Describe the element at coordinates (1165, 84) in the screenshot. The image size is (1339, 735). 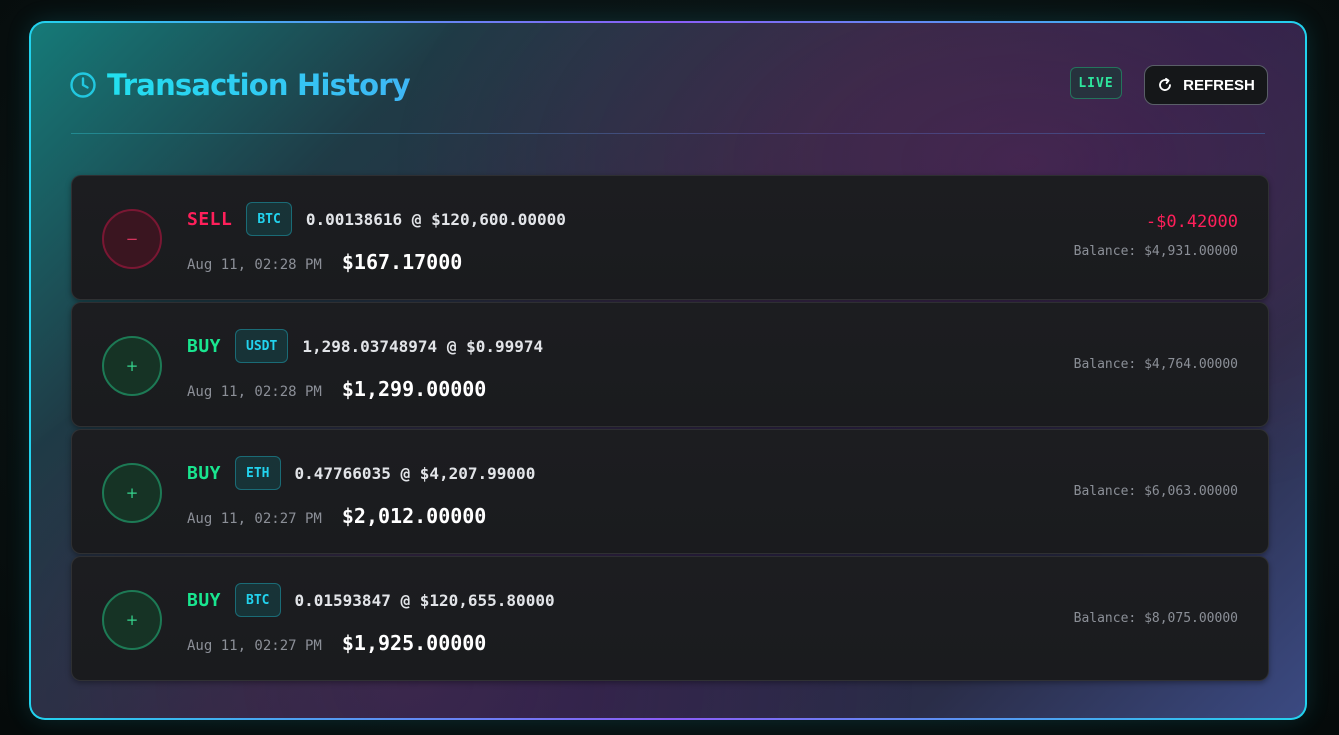
I see `refresh-icon` at that location.